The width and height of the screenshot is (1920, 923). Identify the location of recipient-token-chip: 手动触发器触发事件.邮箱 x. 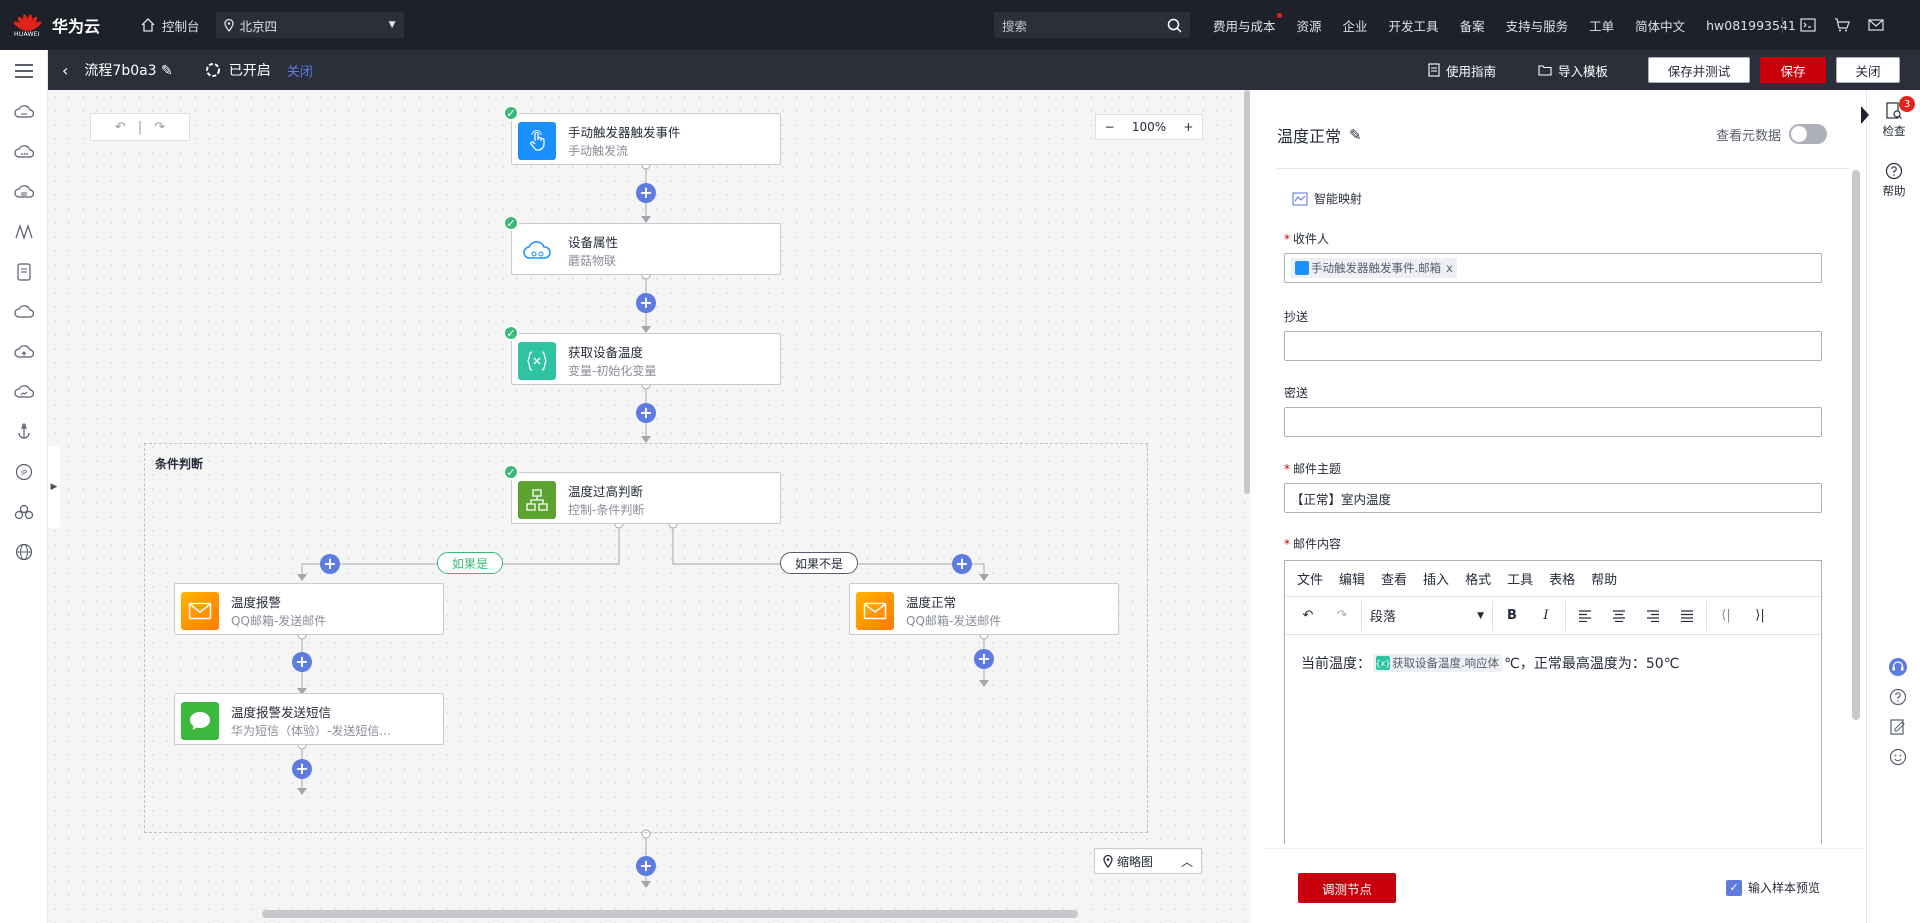
(1374, 268).